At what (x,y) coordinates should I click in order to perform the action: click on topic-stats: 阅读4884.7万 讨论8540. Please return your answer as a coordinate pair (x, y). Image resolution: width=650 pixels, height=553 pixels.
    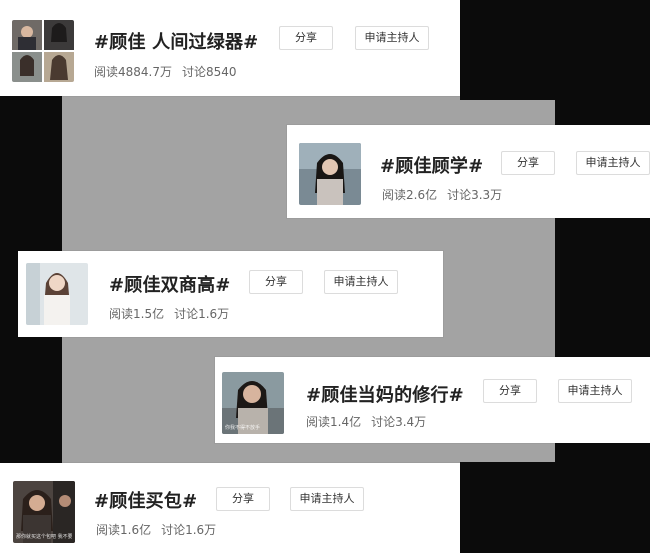
    Looking at the image, I should click on (165, 71).